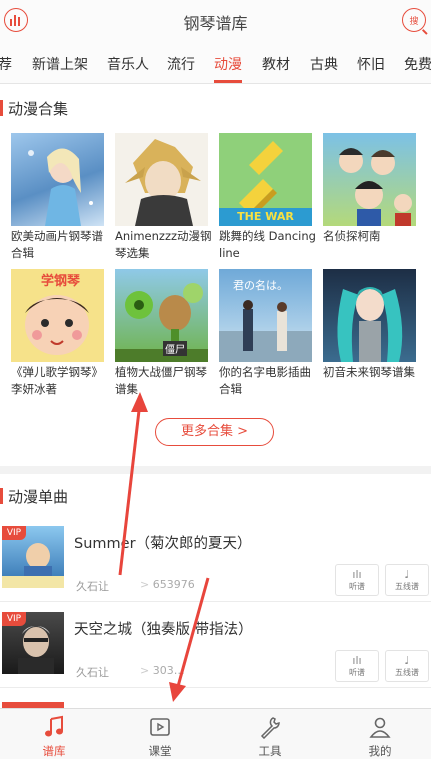 Image resolution: width=431 pixels, height=759 pixels. Describe the element at coordinates (265, 179) in the screenshot. I see `album-cover: THE WAR` at that location.